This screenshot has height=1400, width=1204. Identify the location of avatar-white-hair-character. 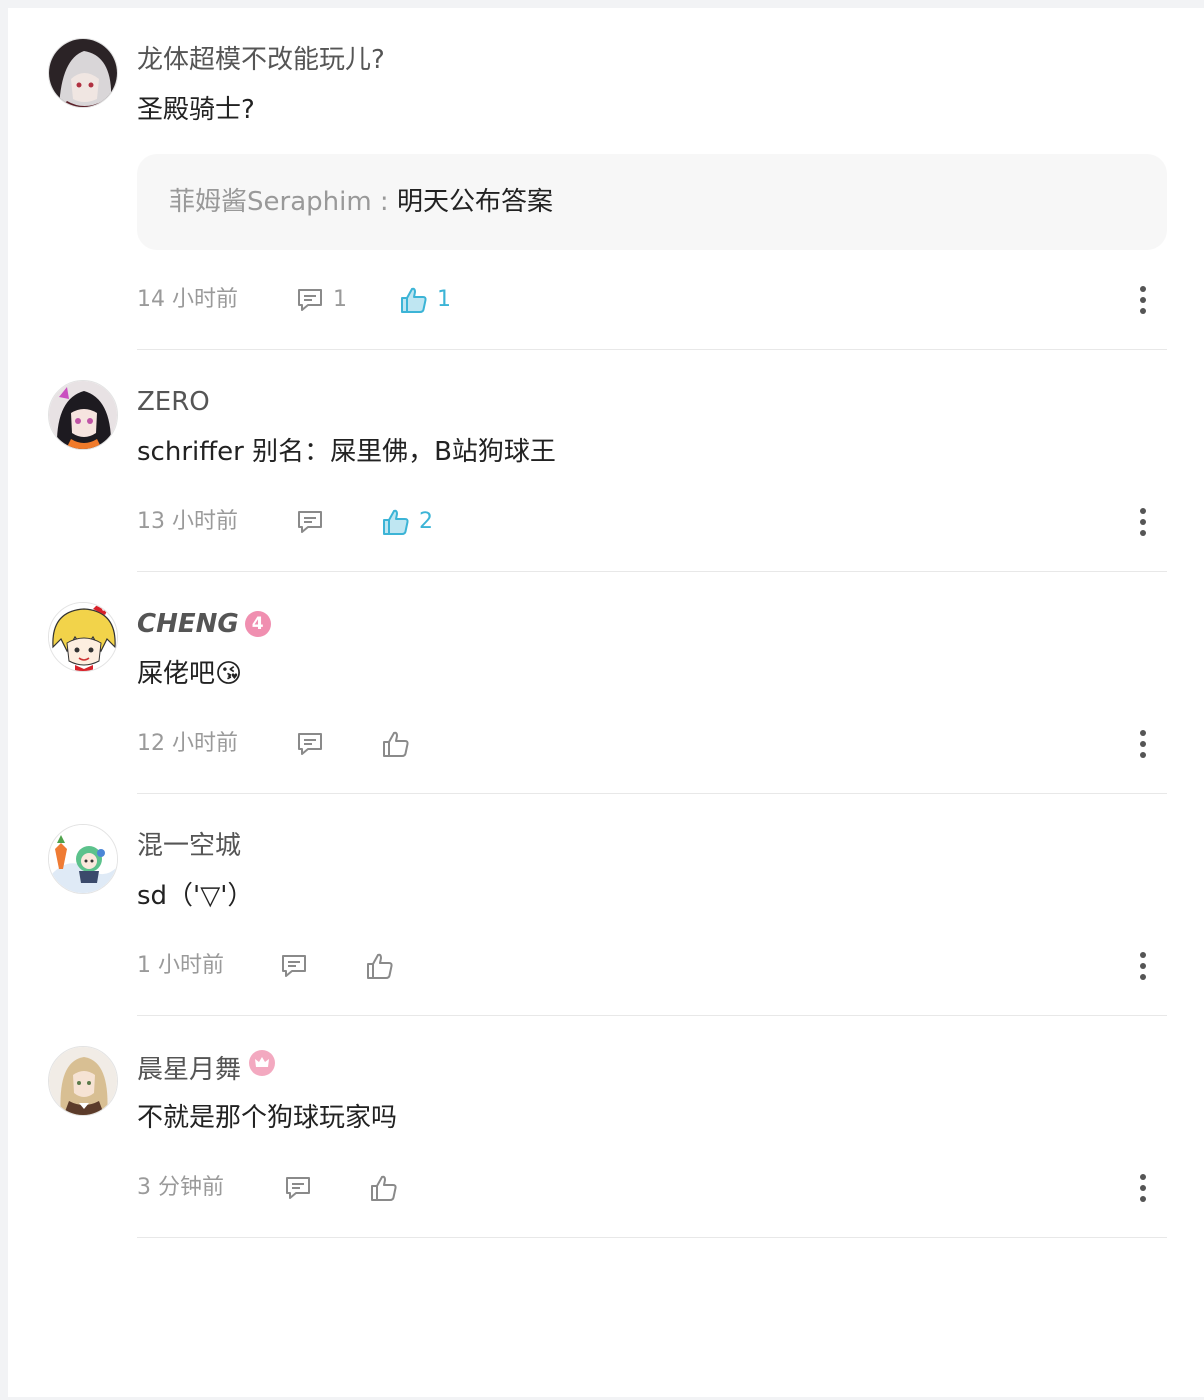
(83, 73).